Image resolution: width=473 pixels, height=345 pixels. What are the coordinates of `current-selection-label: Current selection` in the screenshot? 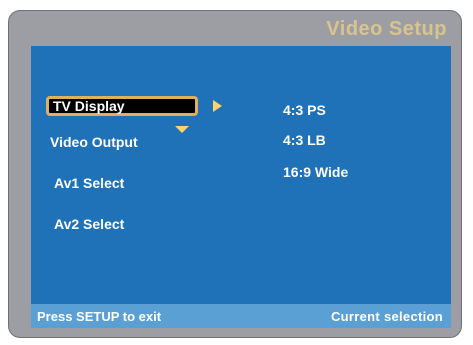 It's located at (386, 316).